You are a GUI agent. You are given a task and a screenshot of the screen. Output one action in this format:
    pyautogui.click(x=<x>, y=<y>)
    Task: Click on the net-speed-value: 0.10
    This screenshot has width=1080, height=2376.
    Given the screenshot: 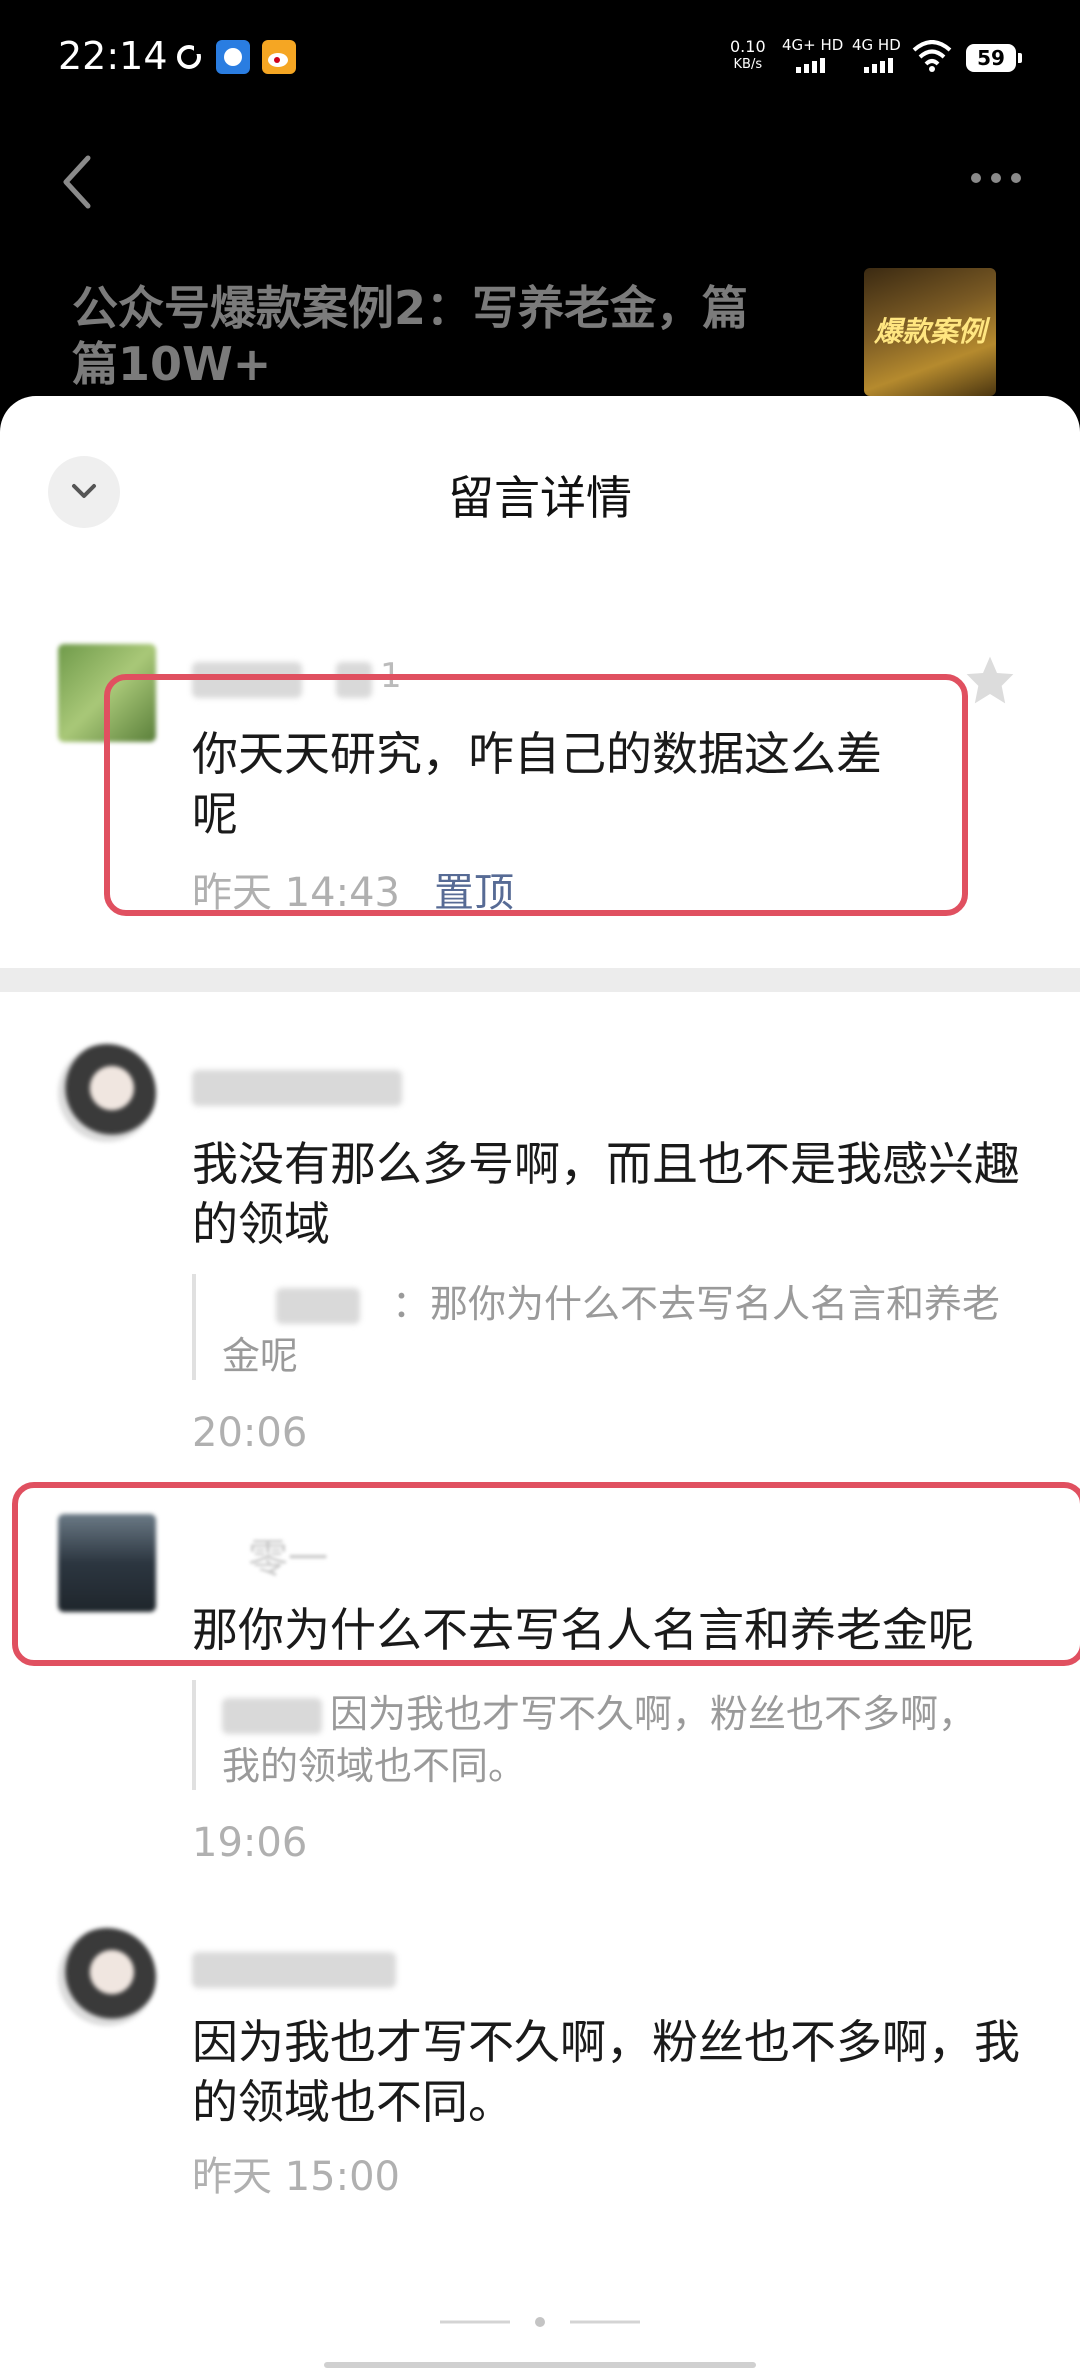 What is the action you would take?
    pyautogui.click(x=748, y=46)
    